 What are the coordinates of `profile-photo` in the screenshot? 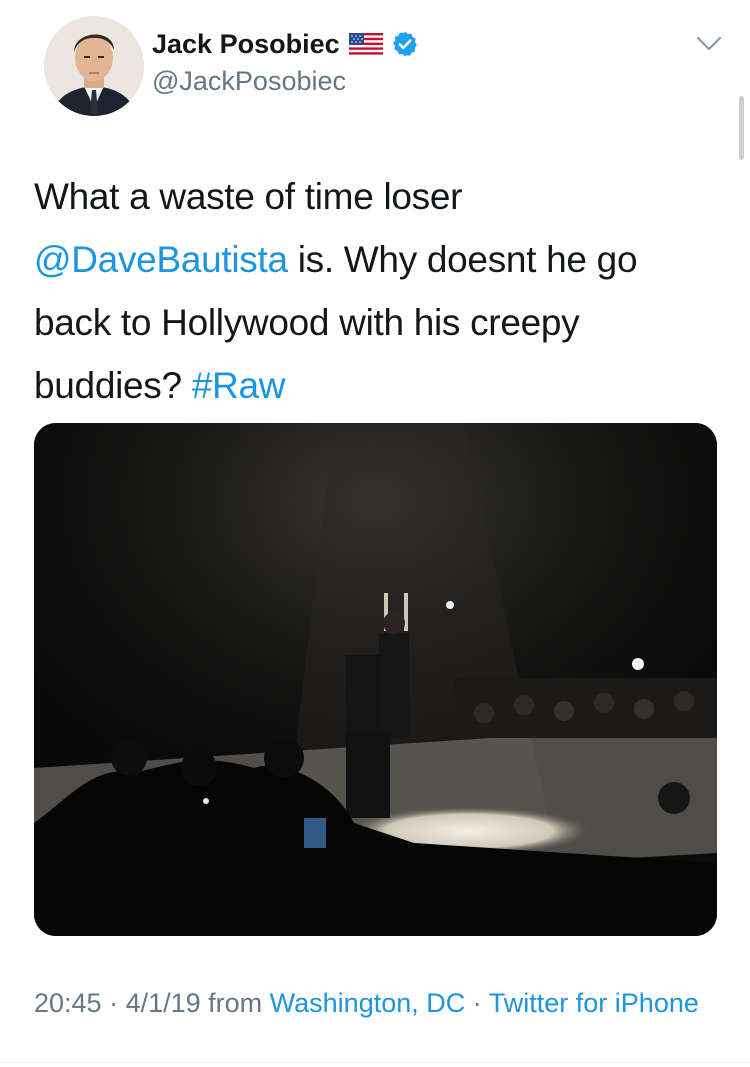 It's located at (94, 66).